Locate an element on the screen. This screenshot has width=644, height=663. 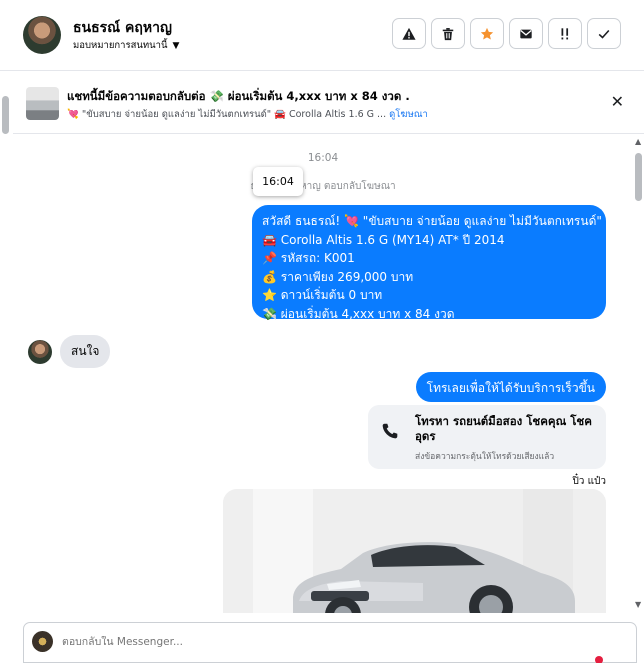
mark-done-button is located at coordinates (604, 33).